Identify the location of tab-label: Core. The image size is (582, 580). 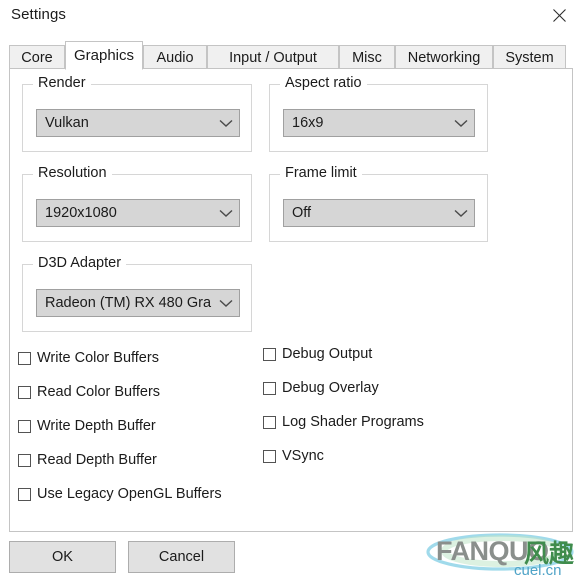
(37, 57).